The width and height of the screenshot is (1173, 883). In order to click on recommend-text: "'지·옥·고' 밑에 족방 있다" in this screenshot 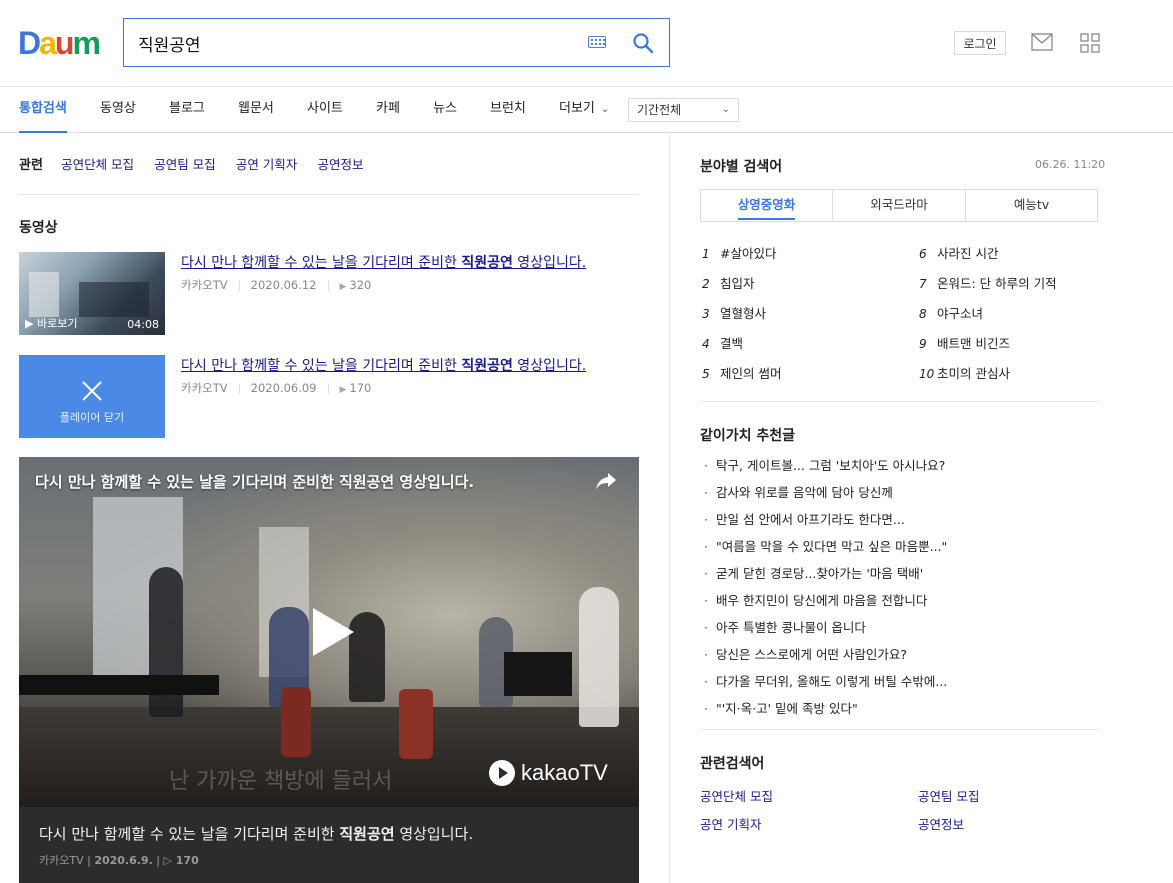, I will do `click(787, 708)`.